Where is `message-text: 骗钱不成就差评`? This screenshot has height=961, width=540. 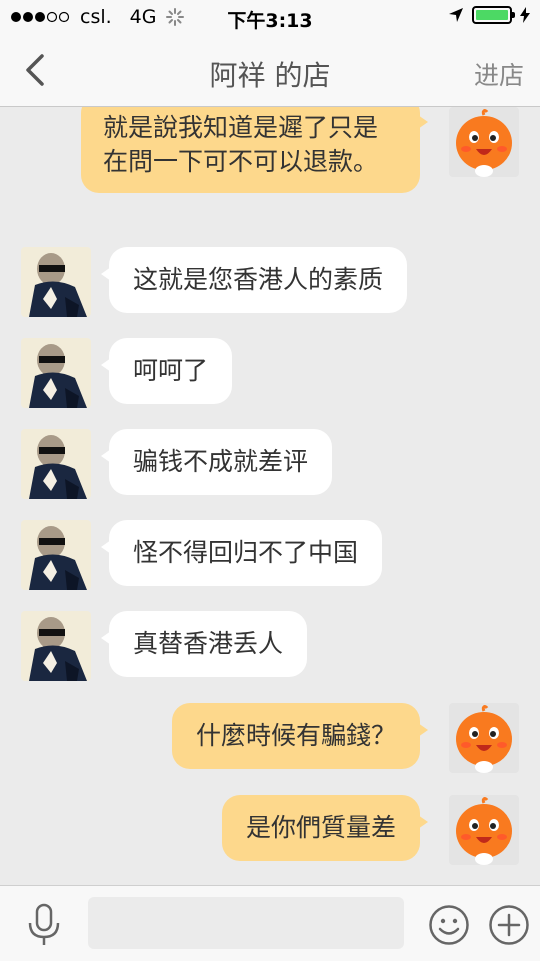 message-text: 骗钱不成就差评 is located at coordinates (221, 461).